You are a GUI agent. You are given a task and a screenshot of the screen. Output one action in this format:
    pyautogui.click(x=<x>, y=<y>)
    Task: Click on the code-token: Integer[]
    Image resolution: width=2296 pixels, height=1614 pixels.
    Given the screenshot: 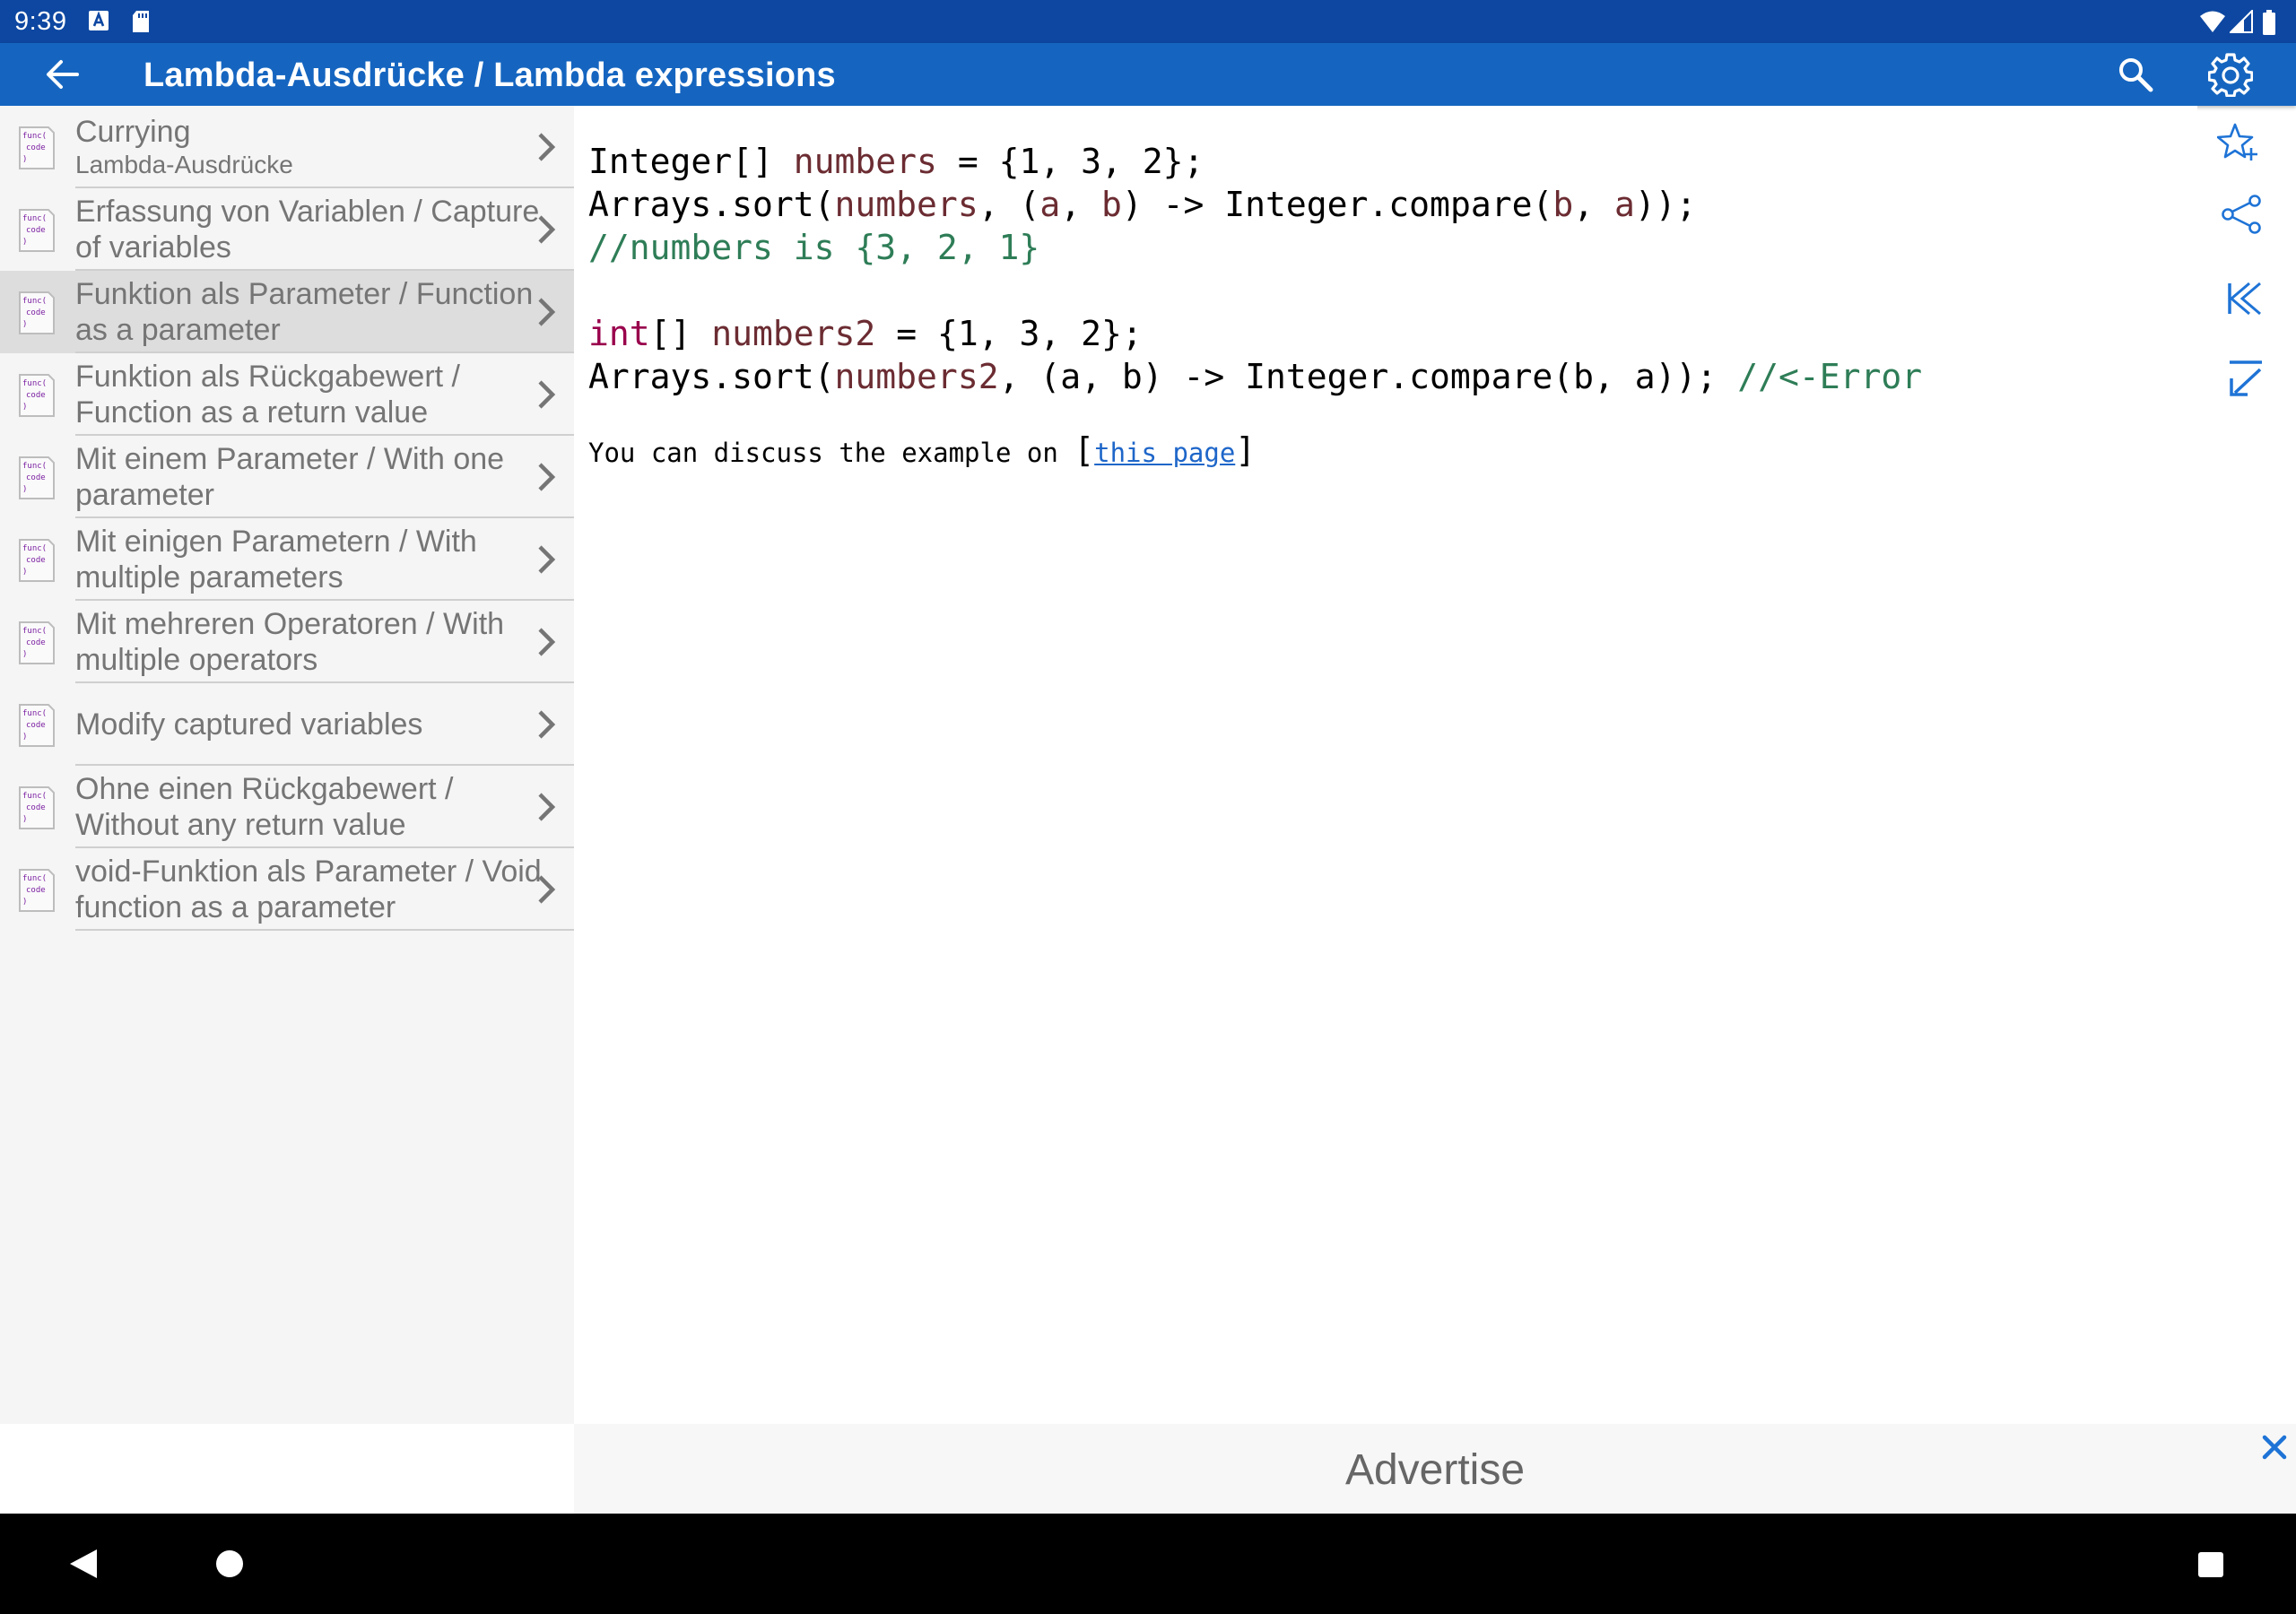 What is the action you would take?
    pyautogui.click(x=691, y=161)
    